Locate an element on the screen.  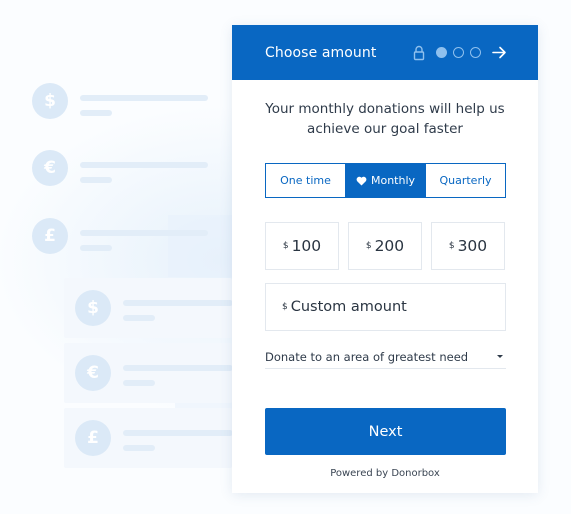
lock-icon is located at coordinates (419, 53).